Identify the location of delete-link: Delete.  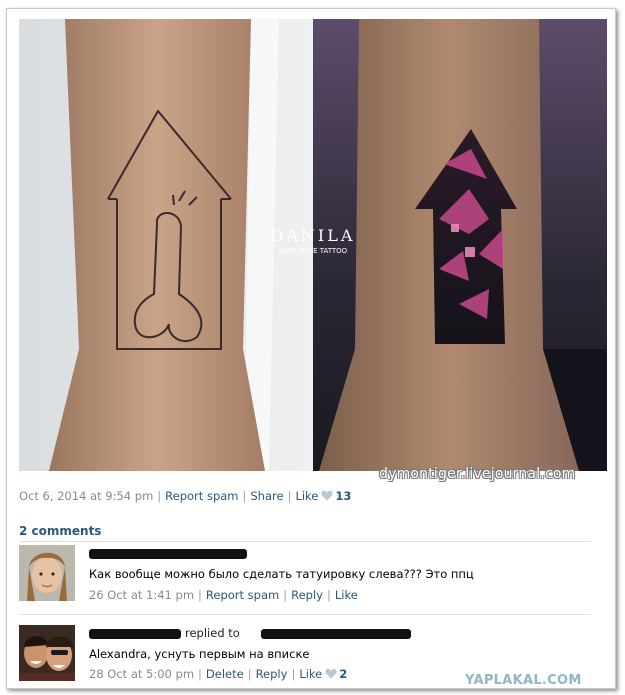
(225, 674).